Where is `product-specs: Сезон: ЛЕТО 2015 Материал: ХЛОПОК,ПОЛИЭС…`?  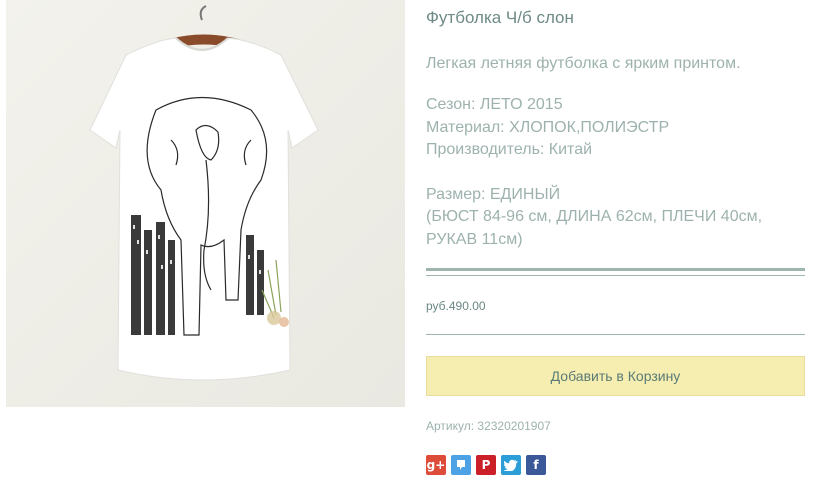
product-specs: Сезон: ЛЕТО 2015 Материал: ХЛОПОК,ПОЛИЭС… is located at coordinates (594, 172).